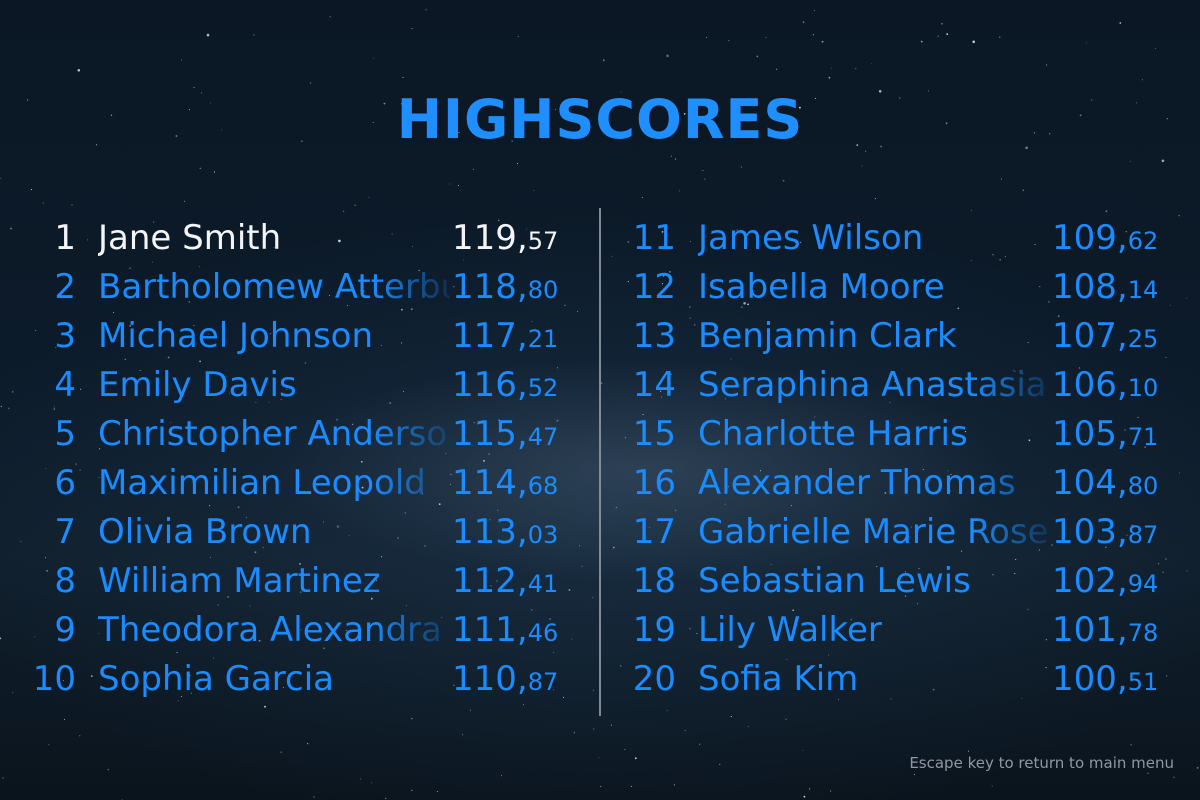  I want to click on score-rank: 18, so click(654, 581).